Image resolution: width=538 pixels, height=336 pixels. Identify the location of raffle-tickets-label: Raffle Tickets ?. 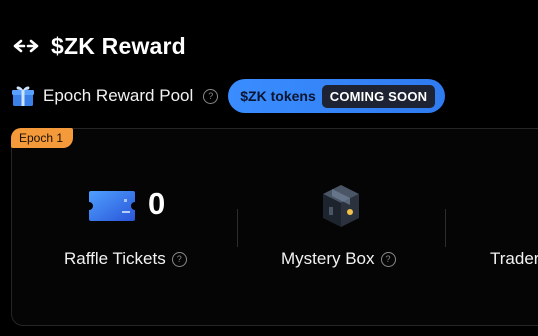
(125, 259).